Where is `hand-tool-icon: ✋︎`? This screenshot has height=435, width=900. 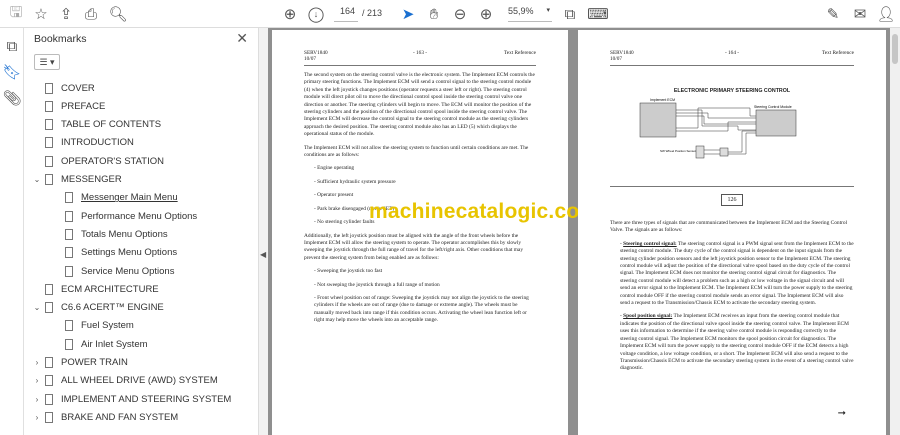
hand-tool-icon: ✋︎ is located at coordinates (434, 14).